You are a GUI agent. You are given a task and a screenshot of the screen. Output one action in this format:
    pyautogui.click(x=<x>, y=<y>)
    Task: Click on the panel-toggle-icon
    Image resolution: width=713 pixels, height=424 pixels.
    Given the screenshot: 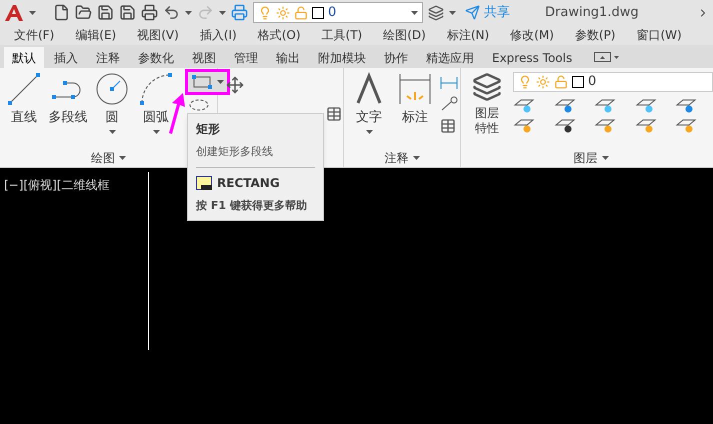 What is the action you would take?
    pyautogui.click(x=607, y=57)
    